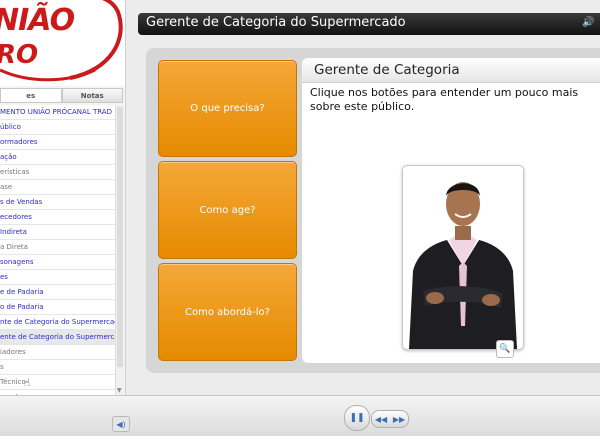 The image size is (600, 436). Describe the element at coordinates (57, 232) in the screenshot. I see `outline-item: Indireta` at that location.